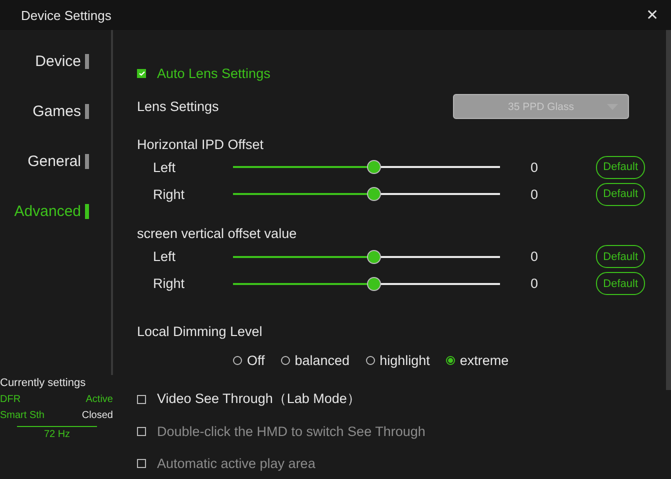 The width and height of the screenshot is (671, 479). I want to click on radio-option: highlight, so click(398, 360).